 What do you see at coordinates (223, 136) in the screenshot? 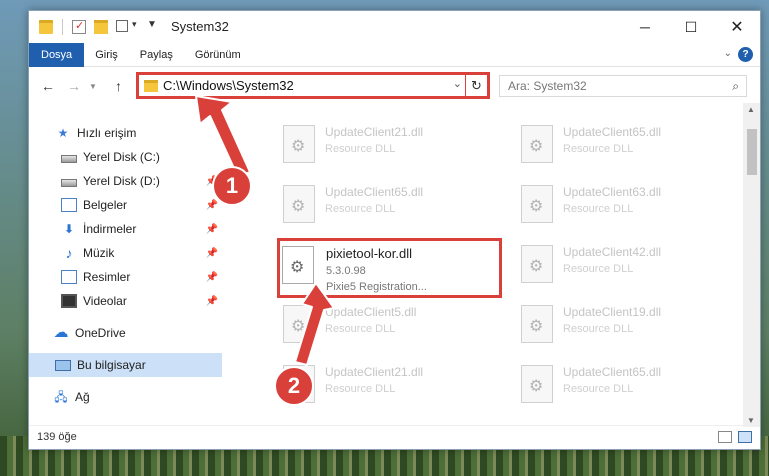
I see `arrow-1-icon` at bounding box center [223, 136].